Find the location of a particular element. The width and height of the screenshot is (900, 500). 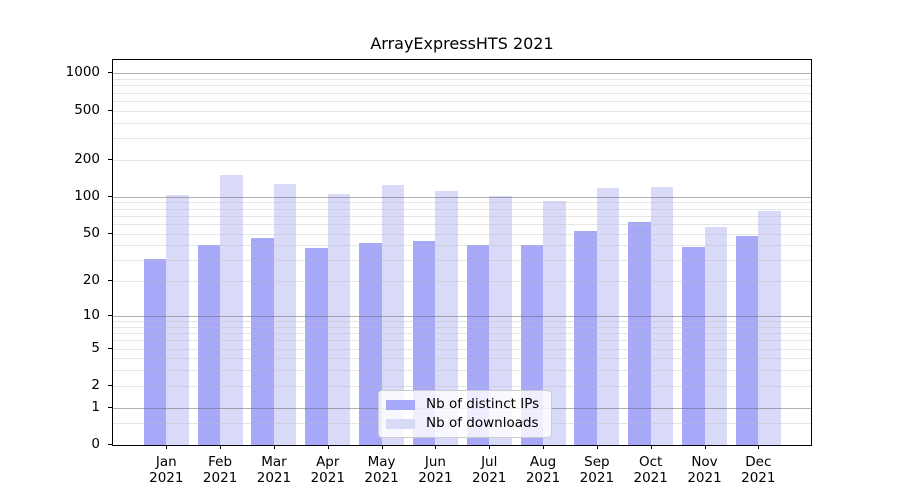

y-tick-label: 50 is located at coordinates (91, 232).